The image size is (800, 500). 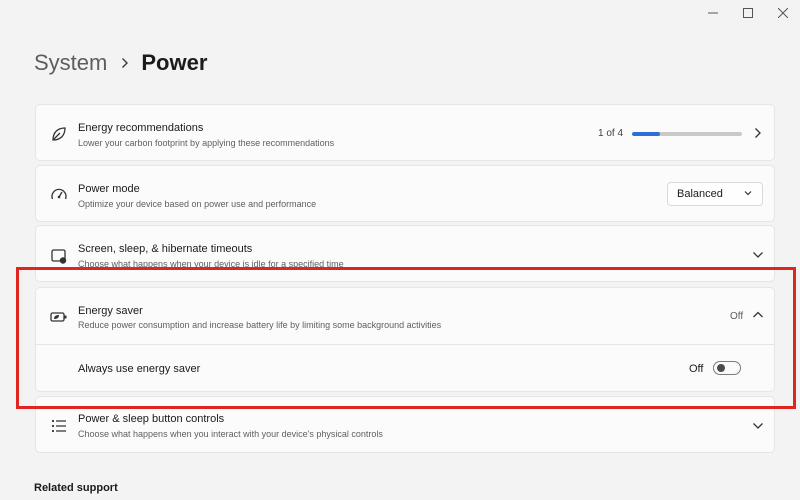 What do you see at coordinates (141, 128) in the screenshot?
I see `energy-recommendations-title: Energy recommendations` at bounding box center [141, 128].